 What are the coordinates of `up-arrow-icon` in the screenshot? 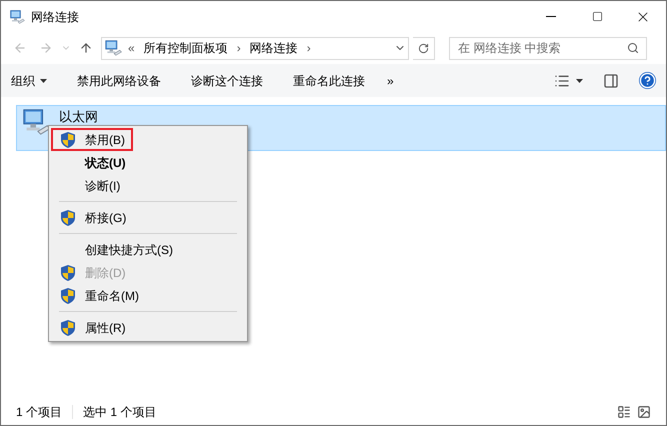 It's located at (86, 48).